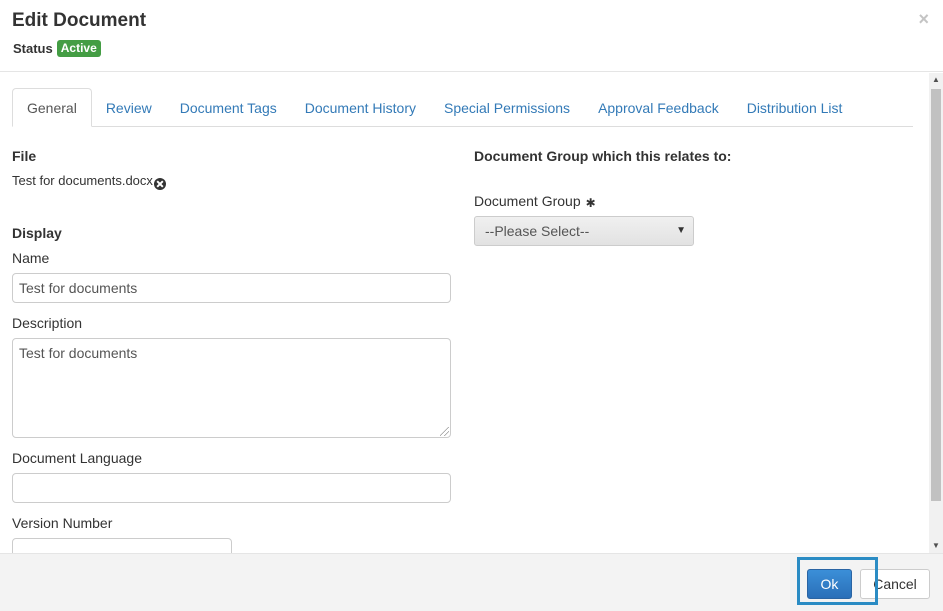  What do you see at coordinates (603, 156) in the screenshot?
I see `document-group-heading: Document Group which this relates to:` at bounding box center [603, 156].